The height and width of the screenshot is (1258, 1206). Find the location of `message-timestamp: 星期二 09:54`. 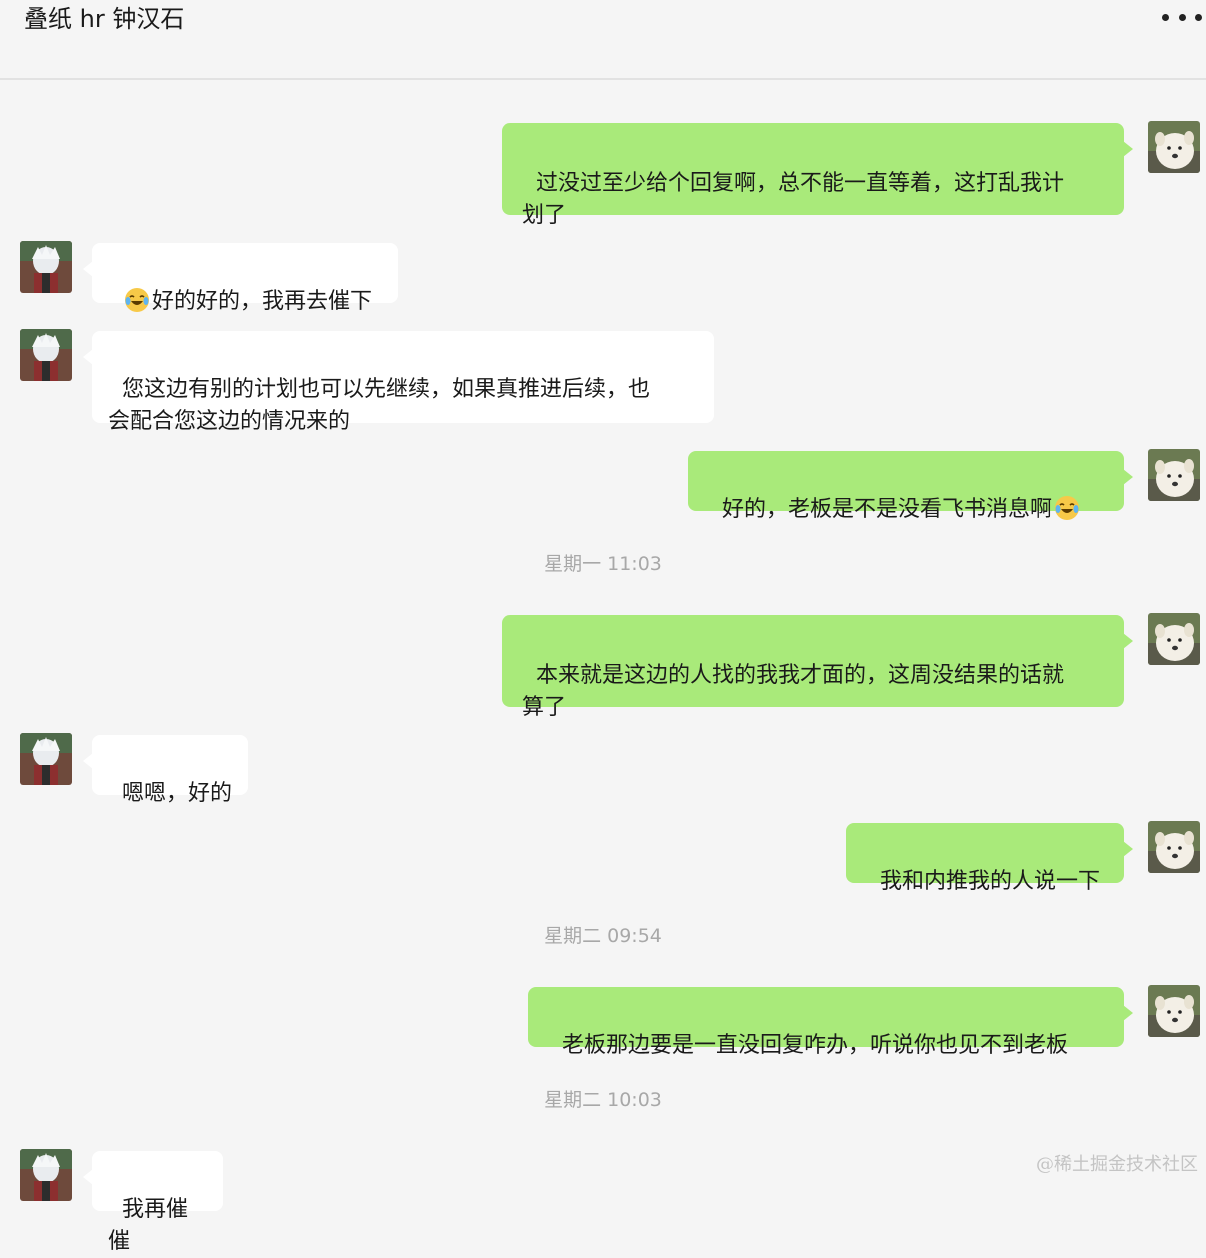

message-timestamp: 星期二 09:54 is located at coordinates (603, 936).